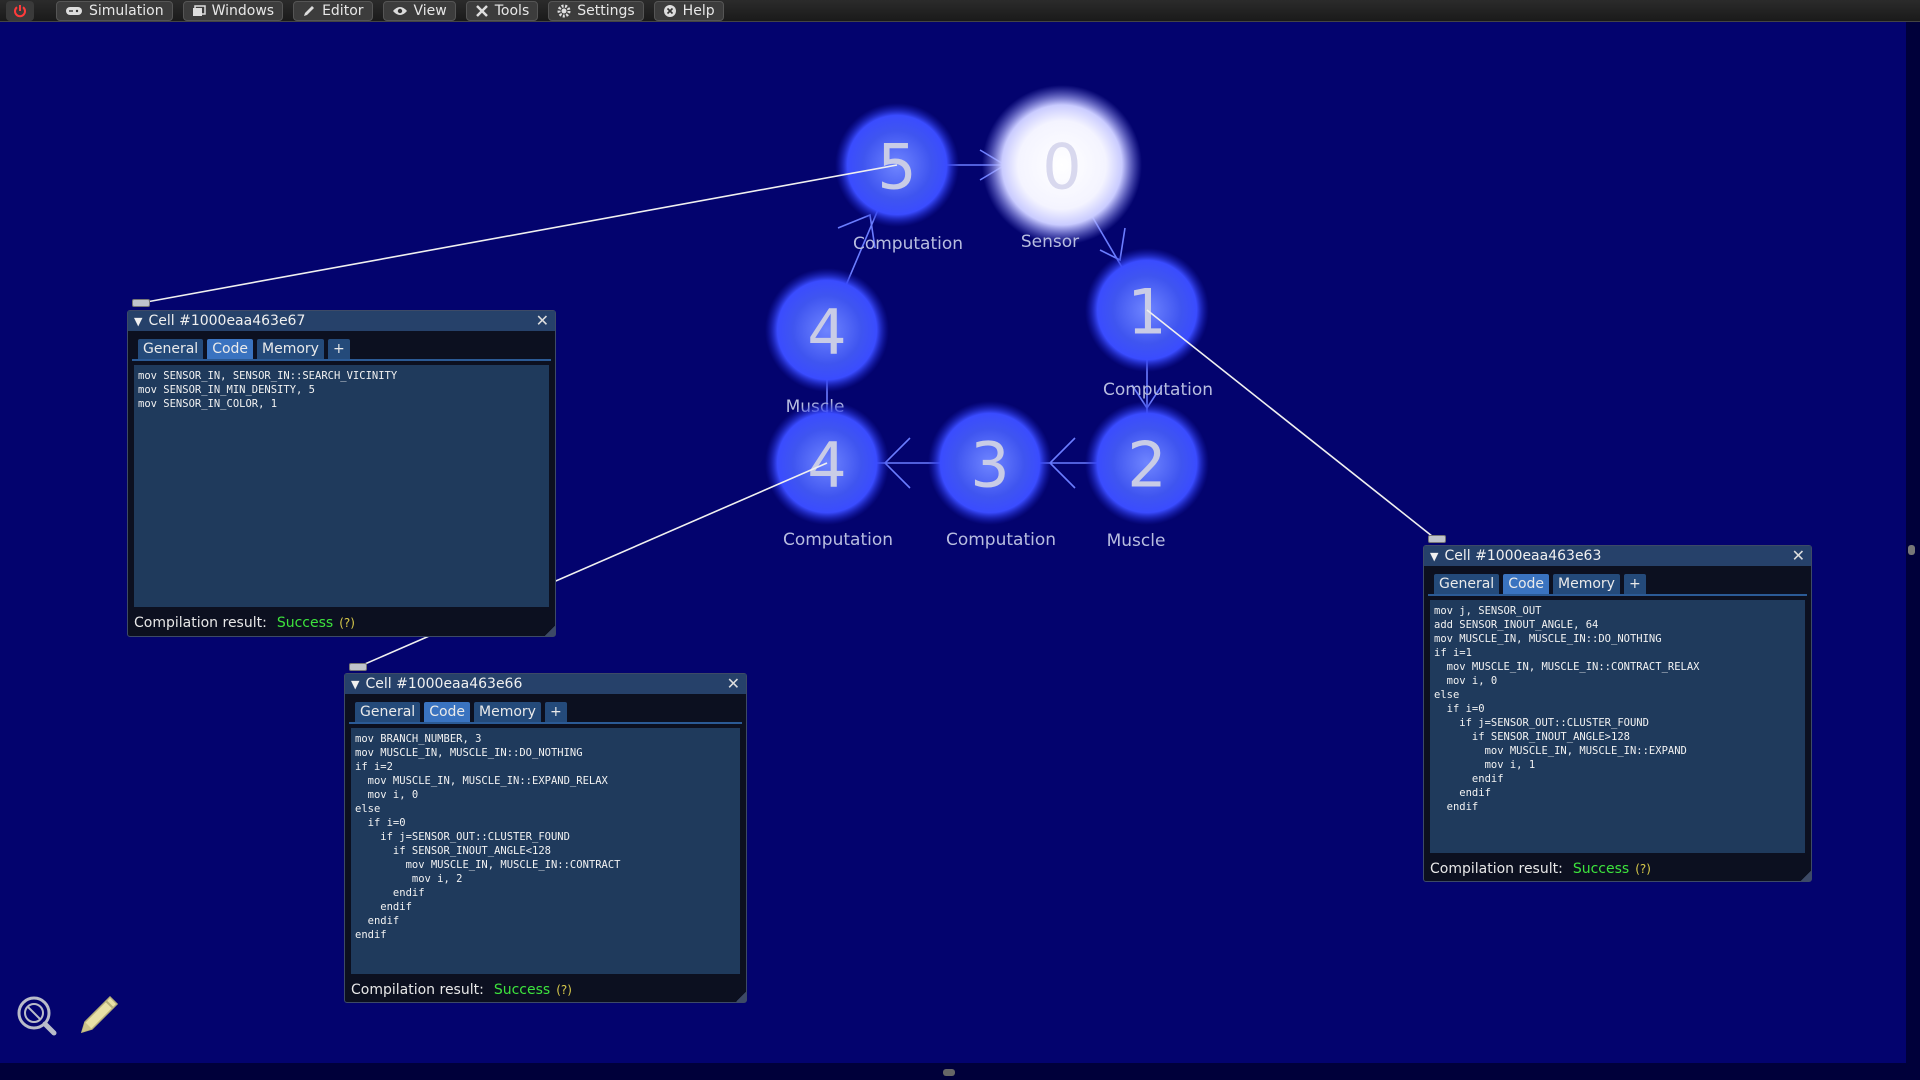 Image resolution: width=1920 pixels, height=1080 pixels. Describe the element at coordinates (826, 465) in the screenshot. I see `cell-4b-number: 4` at that location.